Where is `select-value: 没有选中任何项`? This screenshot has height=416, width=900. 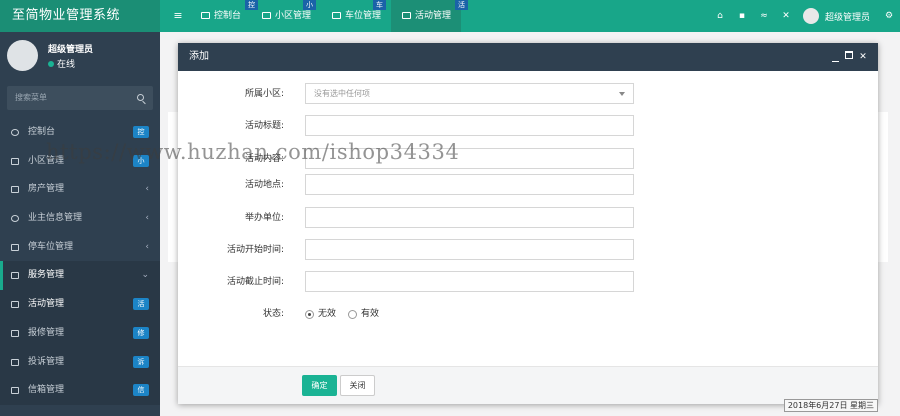
select-value: 没有选中任何项 is located at coordinates (342, 93).